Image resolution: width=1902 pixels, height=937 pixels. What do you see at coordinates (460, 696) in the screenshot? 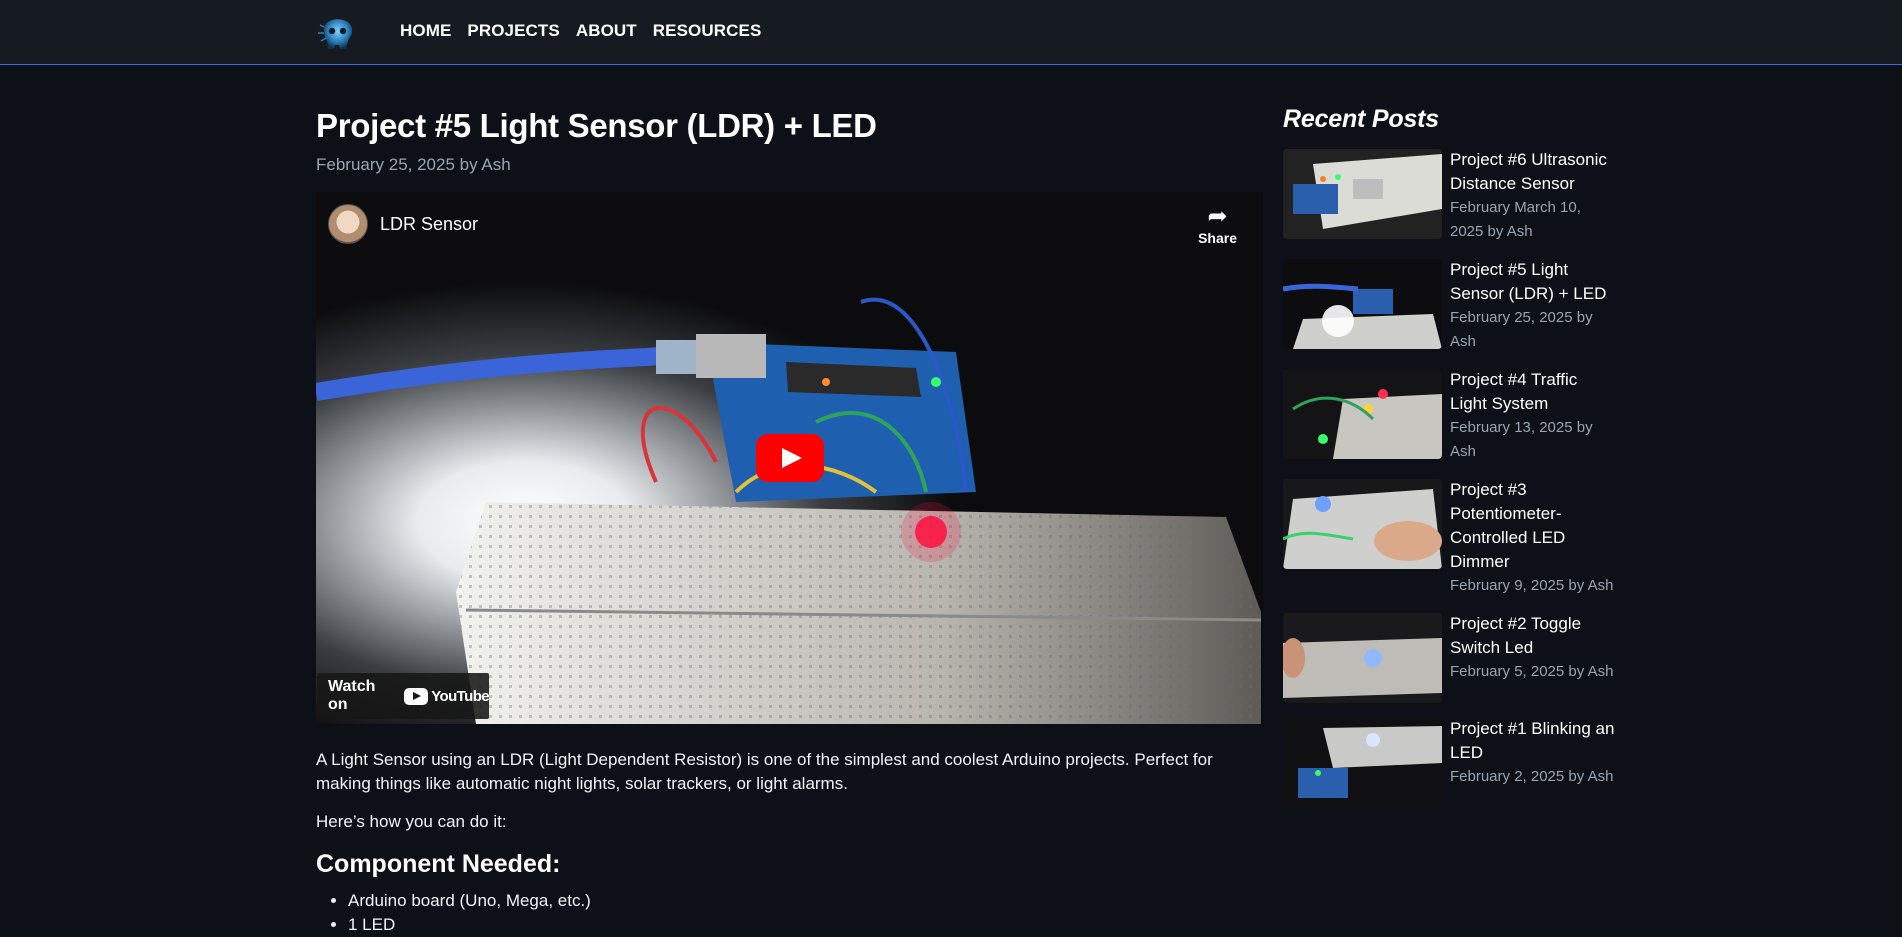
I see `youtube-label: YouTube` at bounding box center [460, 696].